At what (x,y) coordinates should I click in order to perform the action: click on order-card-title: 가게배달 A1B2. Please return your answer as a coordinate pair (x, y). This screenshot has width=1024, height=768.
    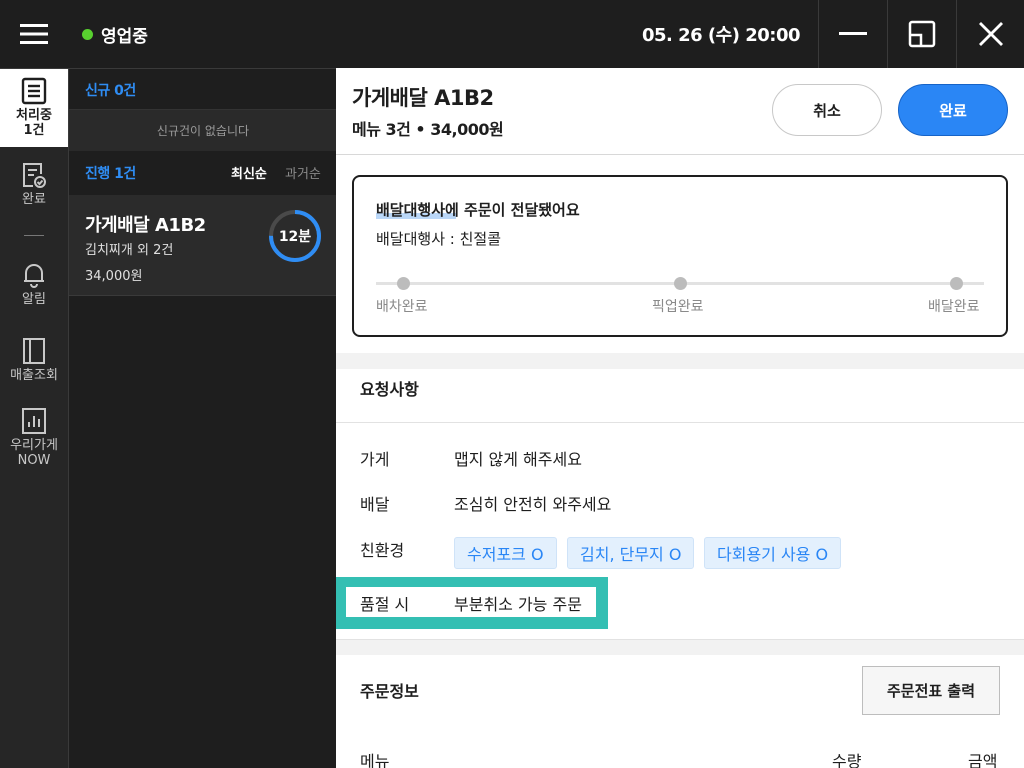
    Looking at the image, I should click on (145, 225).